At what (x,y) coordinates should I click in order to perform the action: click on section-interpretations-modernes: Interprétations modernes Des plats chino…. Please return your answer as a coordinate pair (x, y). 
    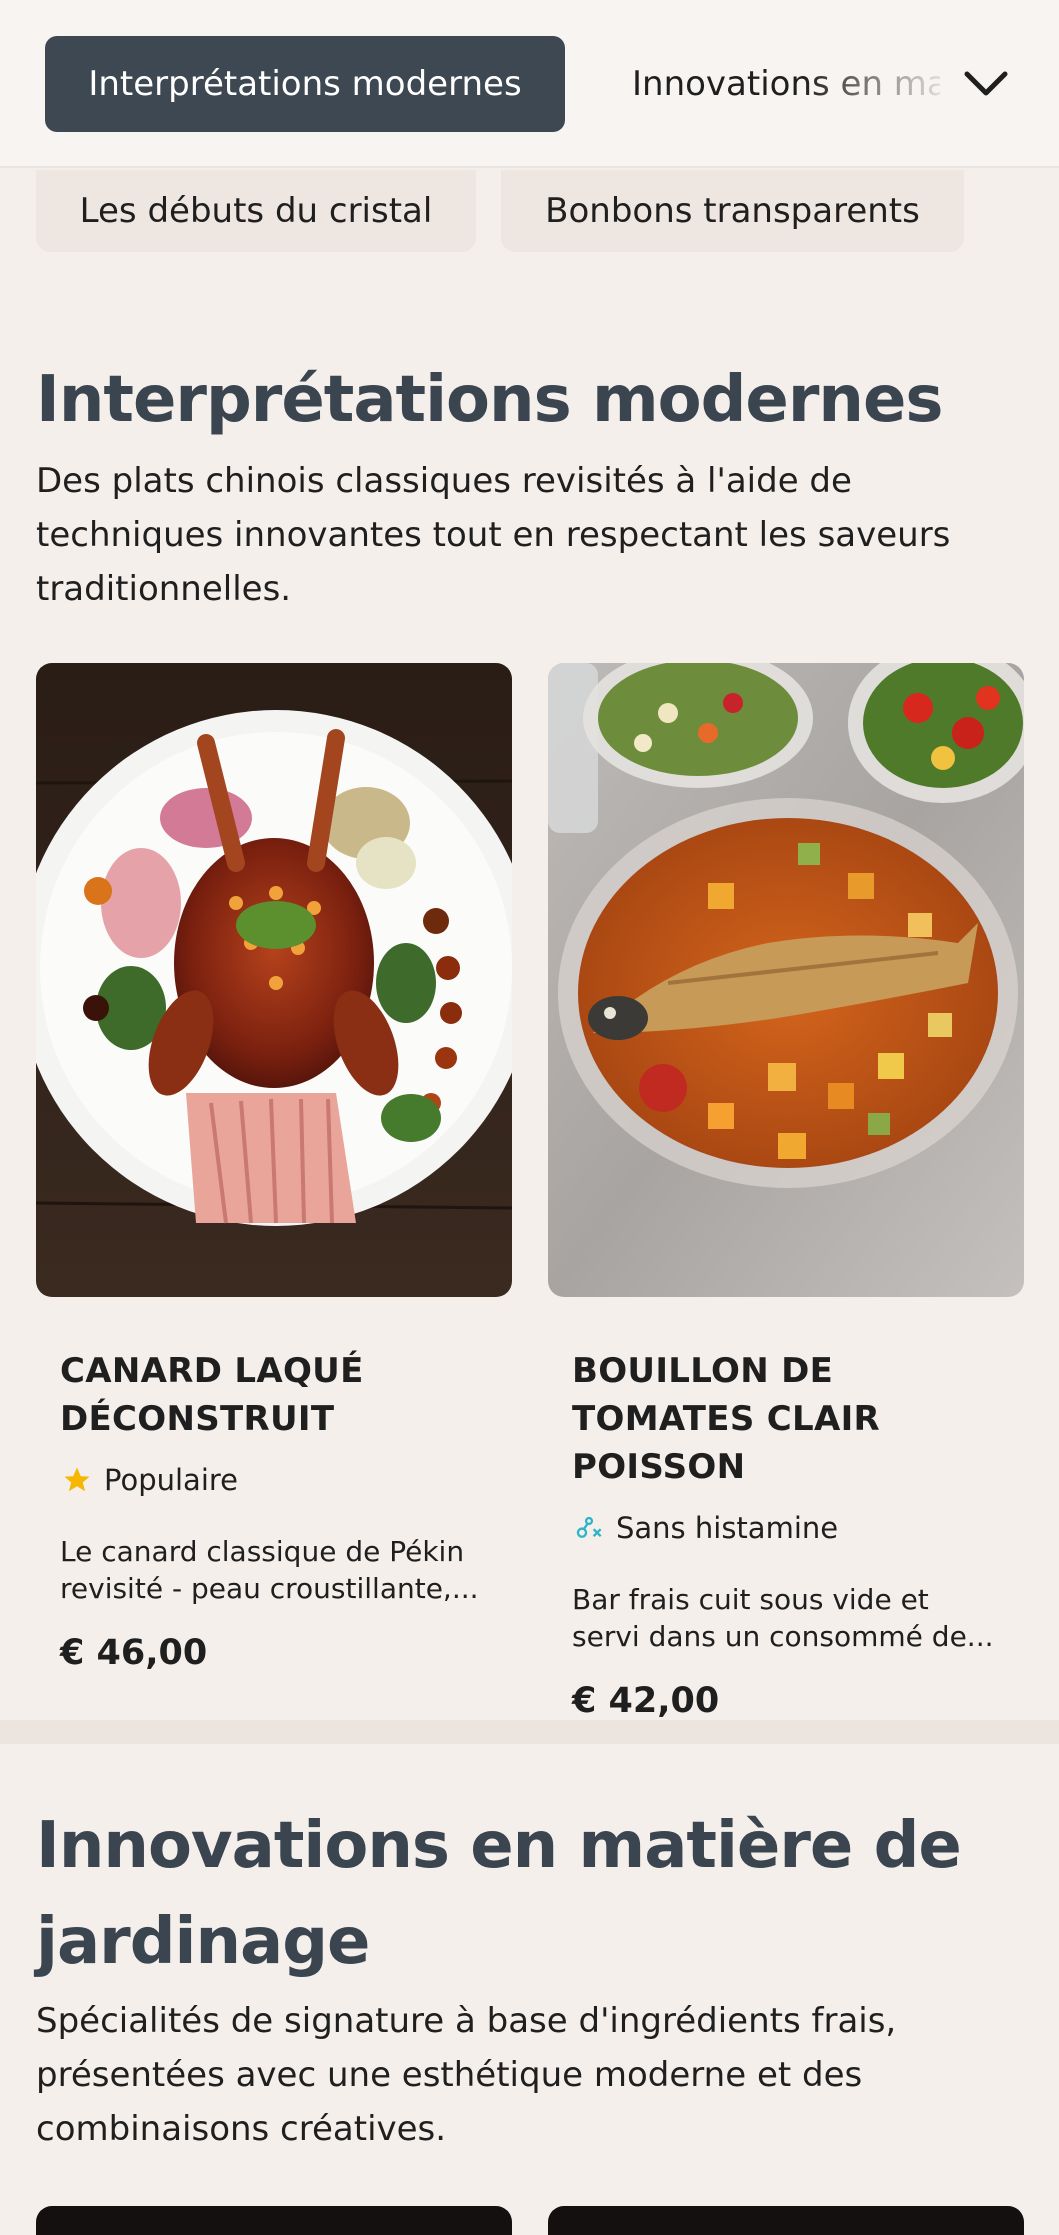
    Looking at the image, I should click on (531, 484).